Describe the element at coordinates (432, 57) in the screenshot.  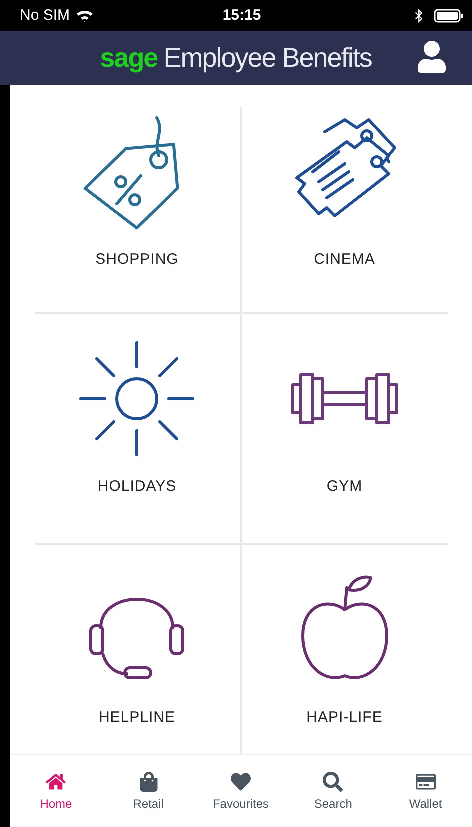
I see `profile-icon` at that location.